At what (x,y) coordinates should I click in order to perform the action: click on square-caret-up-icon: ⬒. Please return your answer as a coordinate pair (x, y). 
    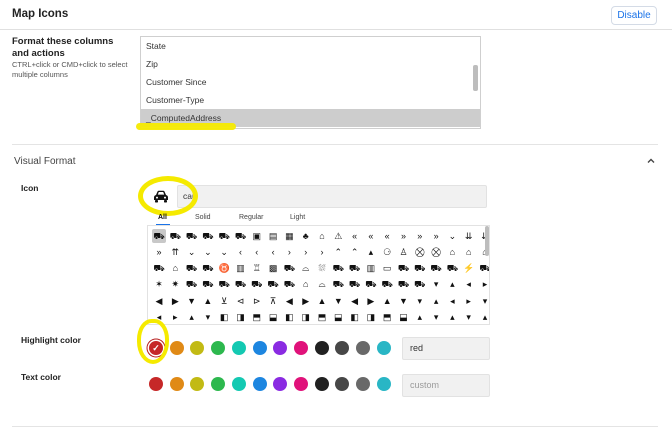
    Looking at the image, I should click on (257, 318).